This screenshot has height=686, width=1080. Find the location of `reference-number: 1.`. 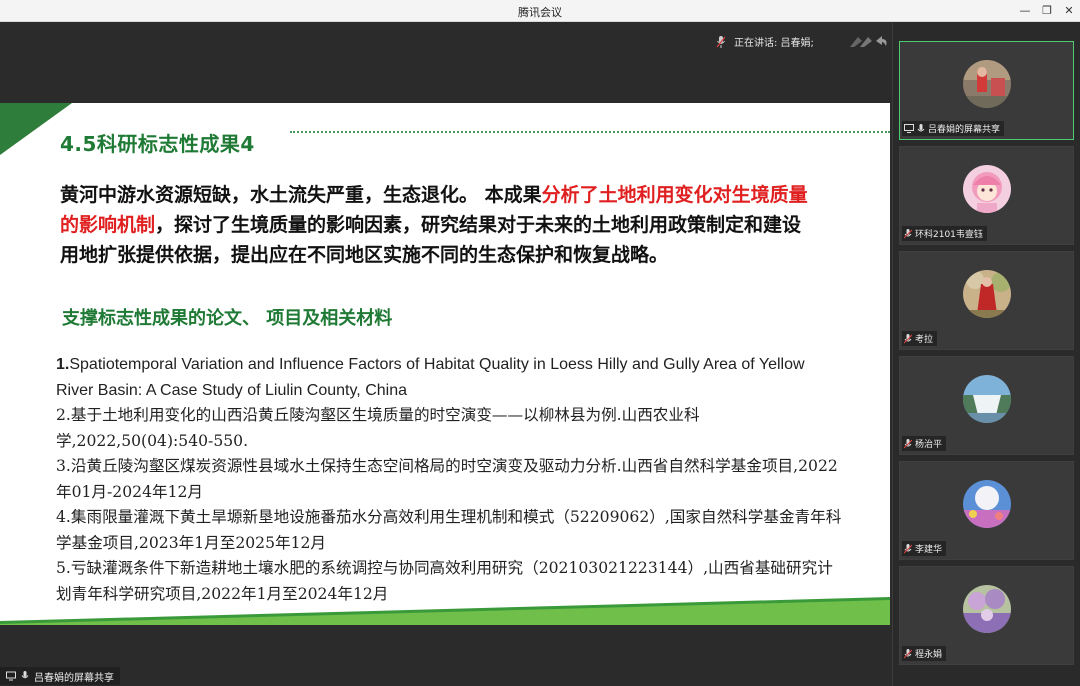

reference-number: 1. is located at coordinates (63, 364).